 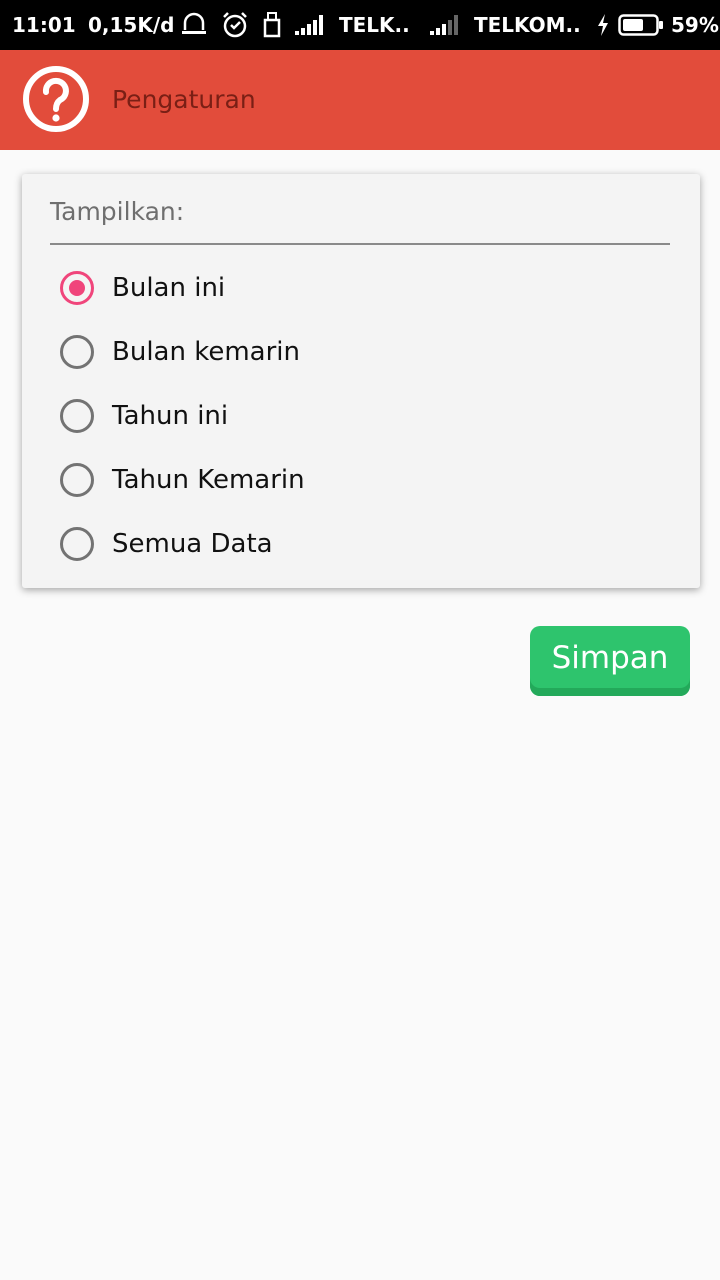 What do you see at coordinates (208, 480) in the screenshot?
I see `option-label: Tahun Kemarin` at bounding box center [208, 480].